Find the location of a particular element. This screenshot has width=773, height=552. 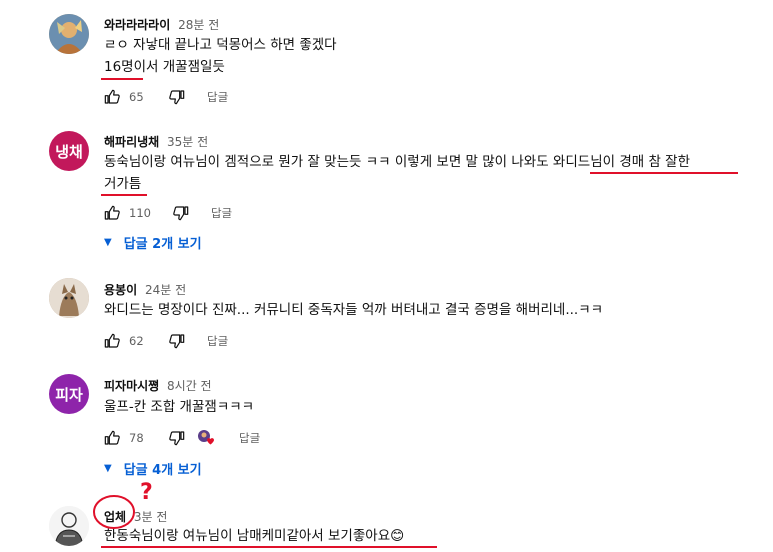

view-replies-button: ▼ 답글 4개 보기 is located at coordinates (153, 468).